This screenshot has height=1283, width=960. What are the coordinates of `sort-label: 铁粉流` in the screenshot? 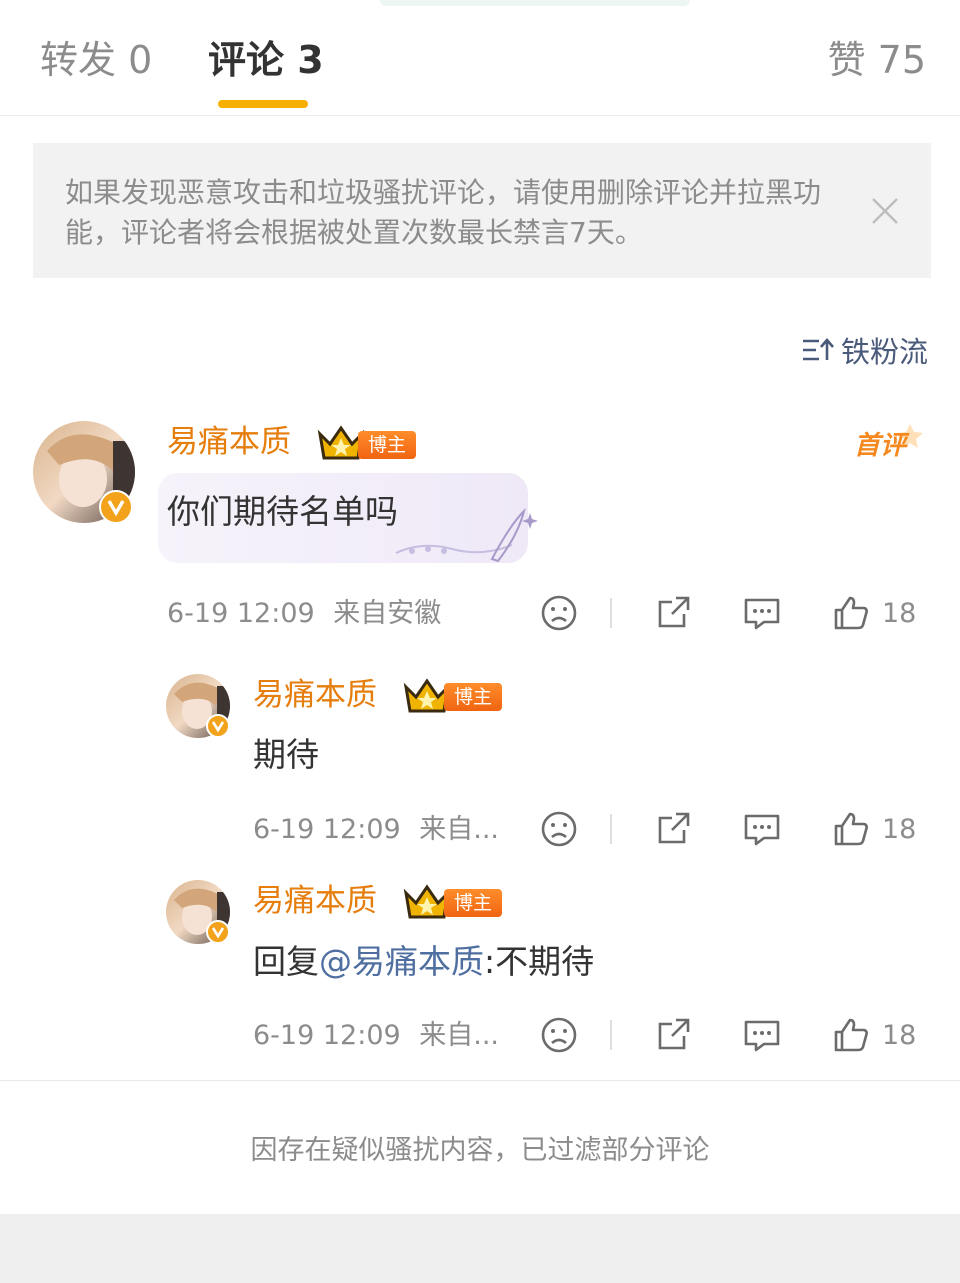 It's located at (884, 352).